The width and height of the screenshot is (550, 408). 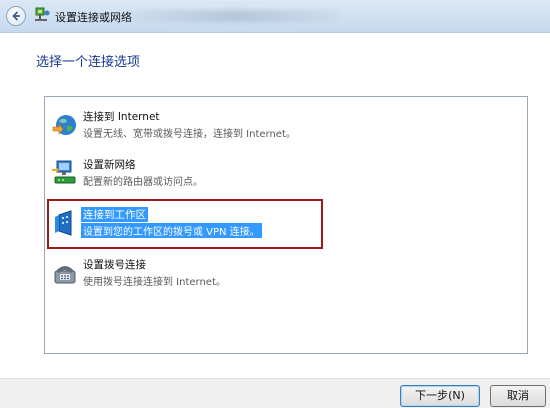 I want to click on option-connect-workplace: 连接到工作区 设置到您的工作区的拨号或 VPN 连接。, so click(x=286, y=223).